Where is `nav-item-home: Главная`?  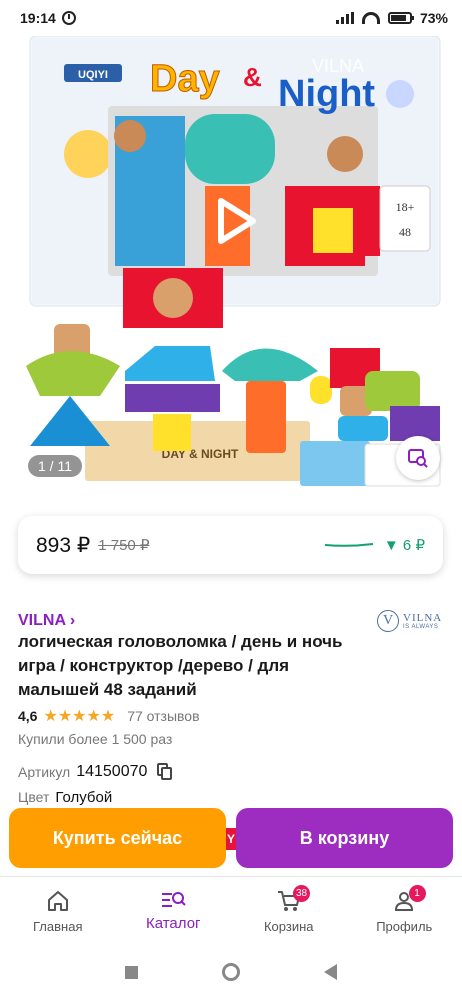 nav-item-home: Главная is located at coordinates (58, 910).